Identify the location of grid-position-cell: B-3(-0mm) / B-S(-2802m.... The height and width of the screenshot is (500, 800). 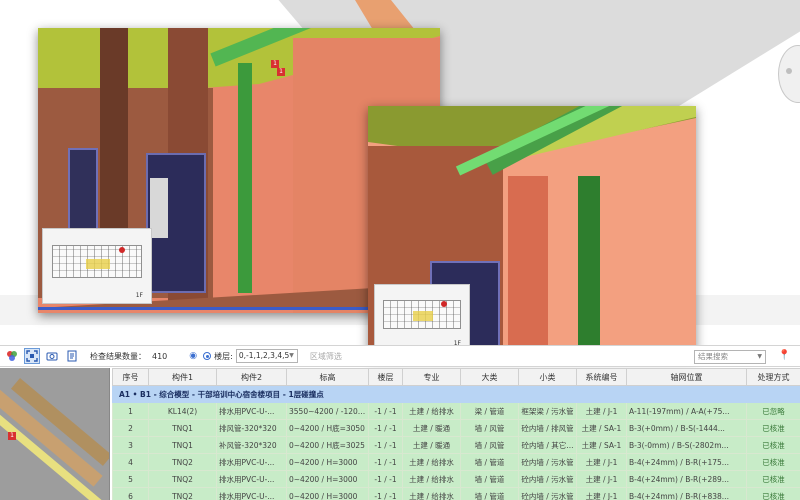
(686, 445).